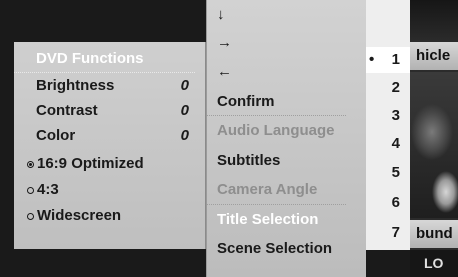 The height and width of the screenshot is (277, 458). I want to click on background-video: hicle bund LO, so click(434, 138).